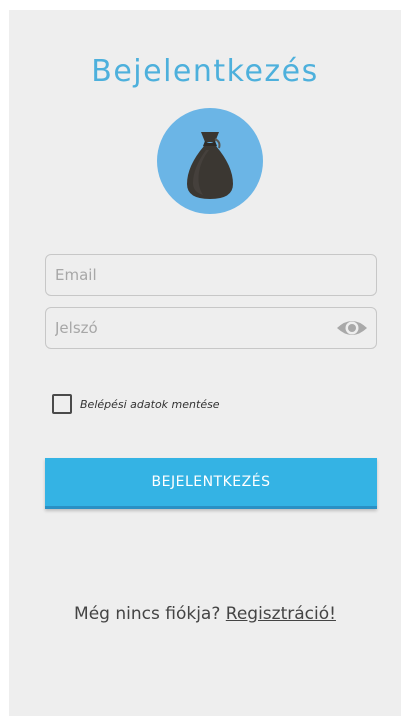 The width and height of the screenshot is (409, 725). What do you see at coordinates (62, 404) in the screenshot?
I see `remember-me-checkbox` at bounding box center [62, 404].